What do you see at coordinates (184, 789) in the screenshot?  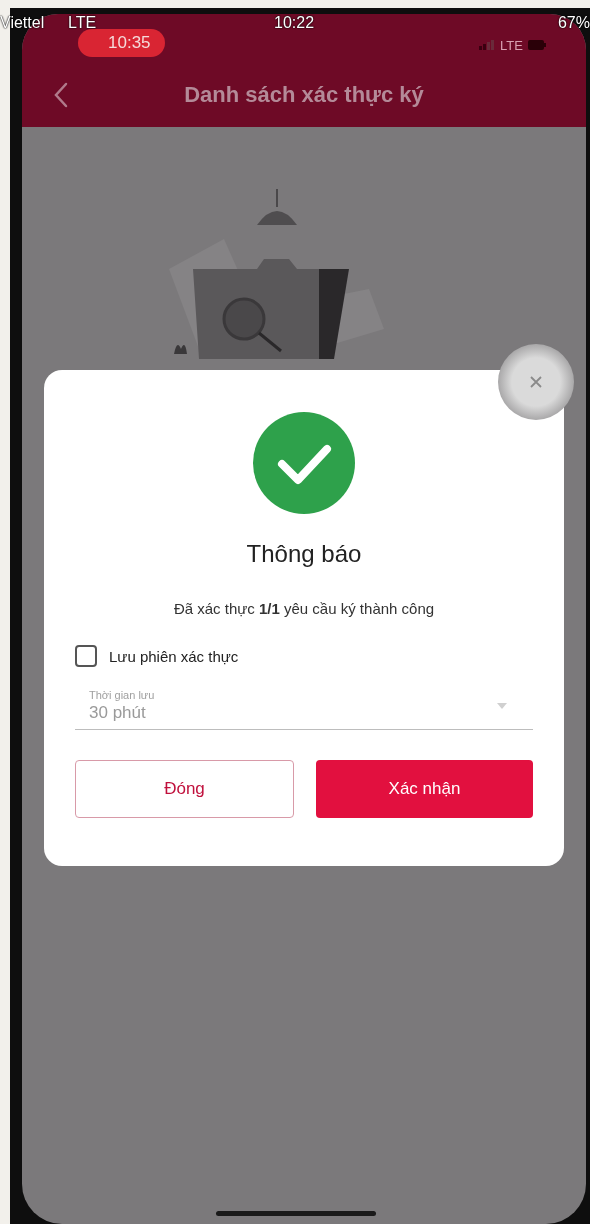 I see `close-dialog-button: Đóng` at bounding box center [184, 789].